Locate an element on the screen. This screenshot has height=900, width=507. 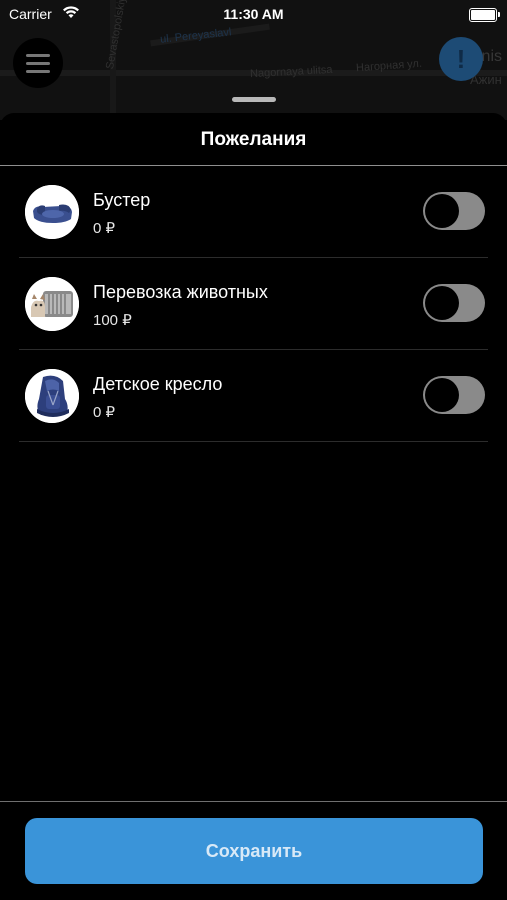
child-seat-image is located at coordinates (52, 396).